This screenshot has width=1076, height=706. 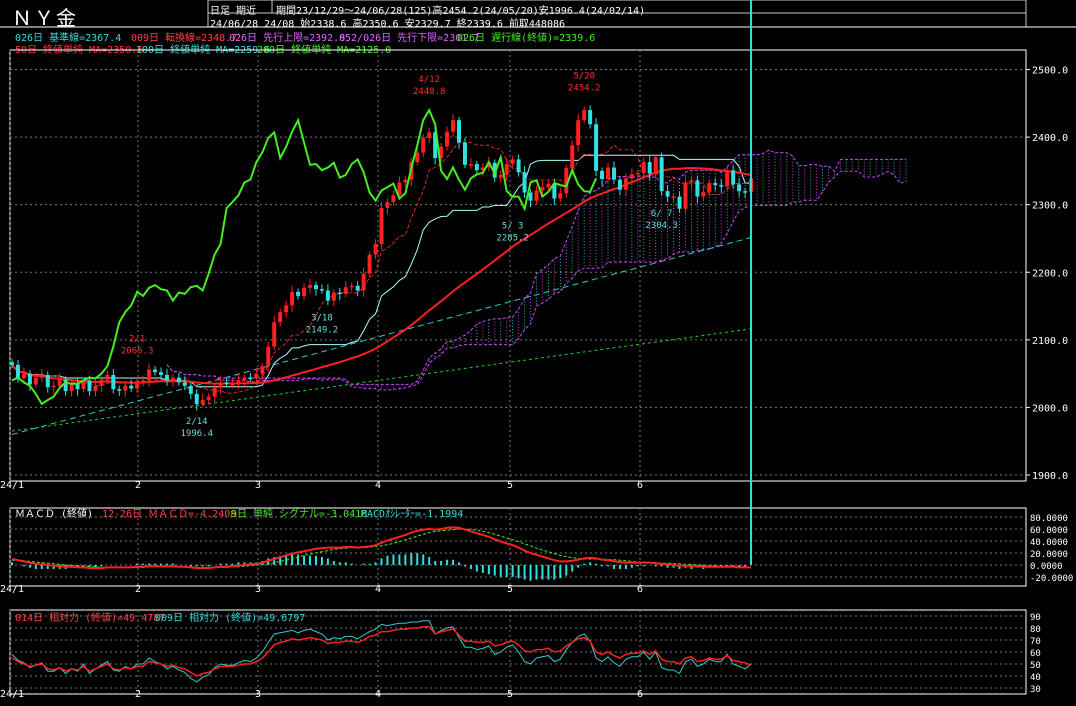 What do you see at coordinates (1049, 555) in the screenshot?
I see `macd-y-tick-label: 20.0000` at bounding box center [1049, 555].